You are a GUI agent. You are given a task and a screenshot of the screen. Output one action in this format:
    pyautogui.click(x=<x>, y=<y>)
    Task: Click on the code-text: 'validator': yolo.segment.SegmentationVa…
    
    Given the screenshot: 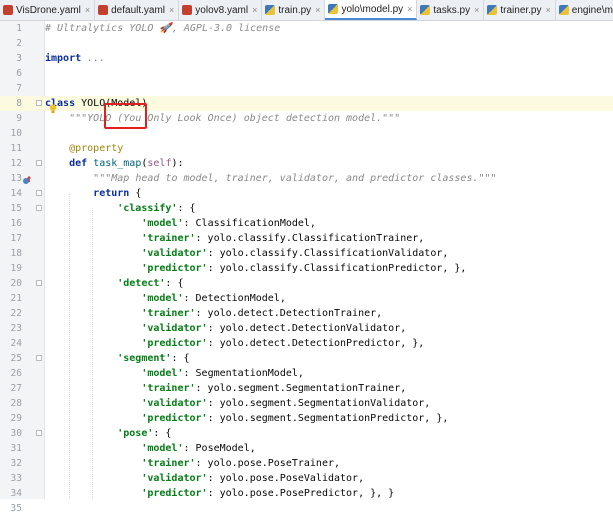 What is the action you would take?
    pyautogui.click(x=237, y=403)
    